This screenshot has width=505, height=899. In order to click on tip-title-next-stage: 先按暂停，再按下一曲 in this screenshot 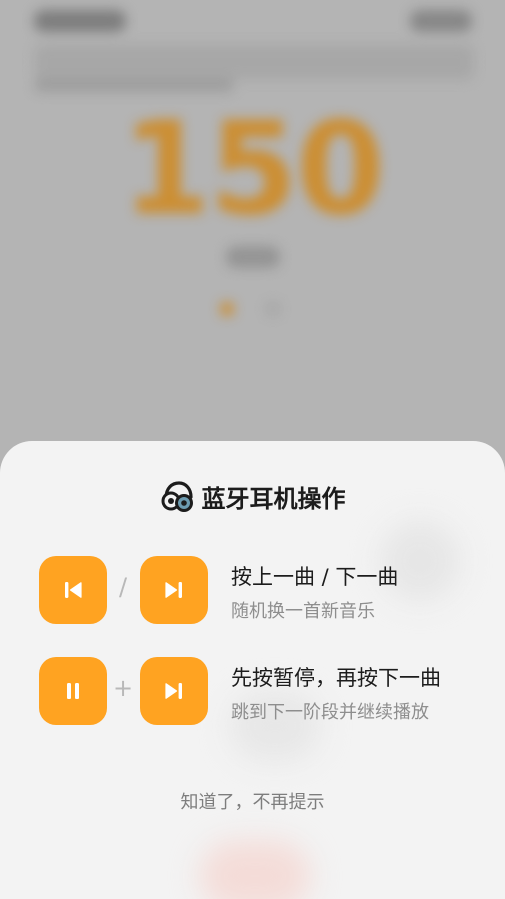, I will do `click(336, 678)`.